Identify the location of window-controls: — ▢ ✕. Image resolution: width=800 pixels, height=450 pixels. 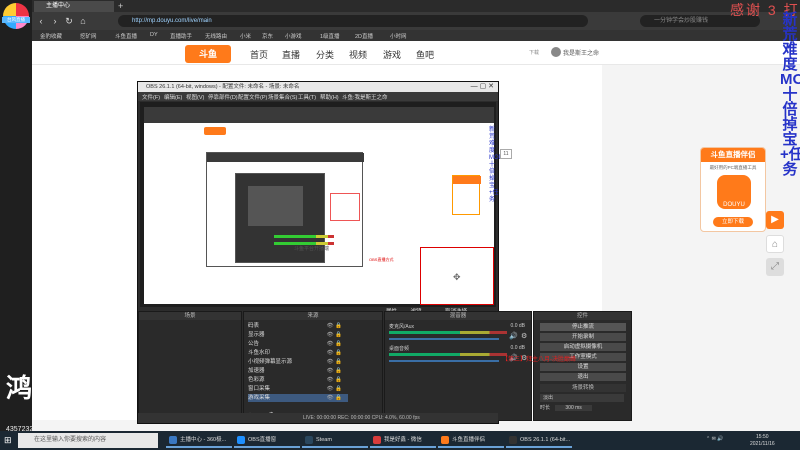
(479, 87).